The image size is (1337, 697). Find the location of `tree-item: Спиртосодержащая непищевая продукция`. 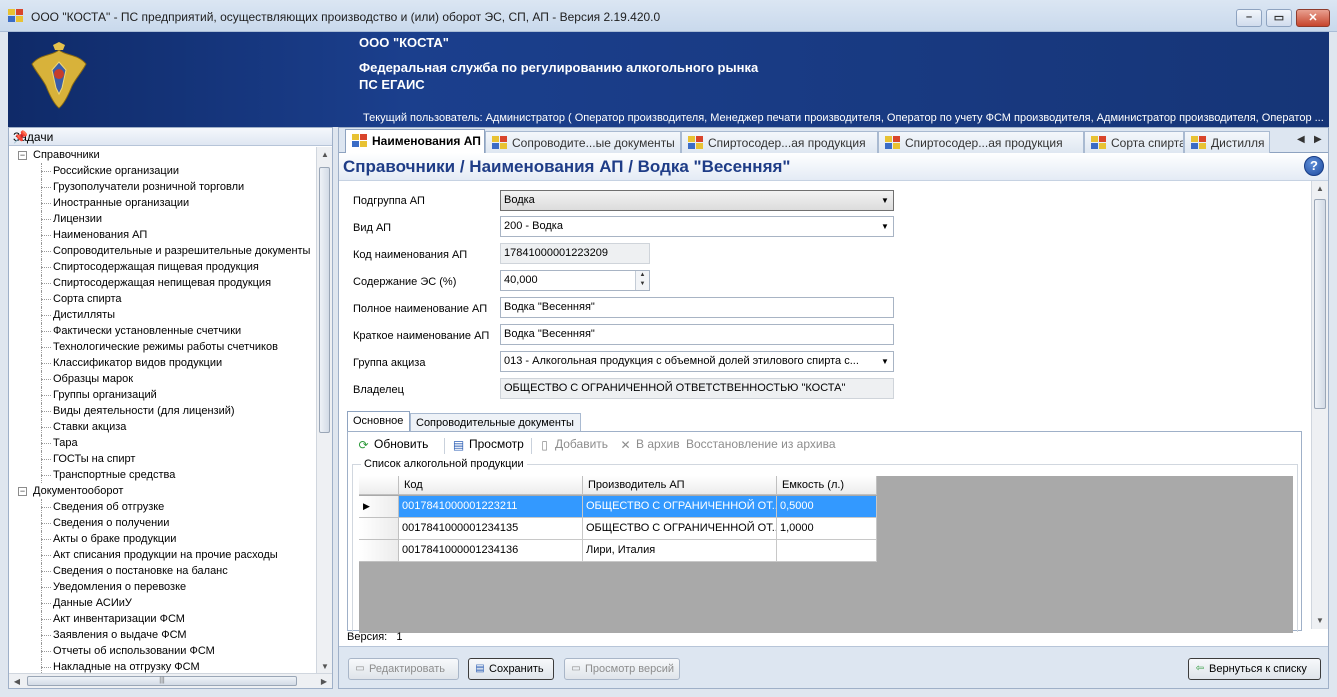

tree-item: Спиртосодержащая непищевая продукция is located at coordinates (163, 283).